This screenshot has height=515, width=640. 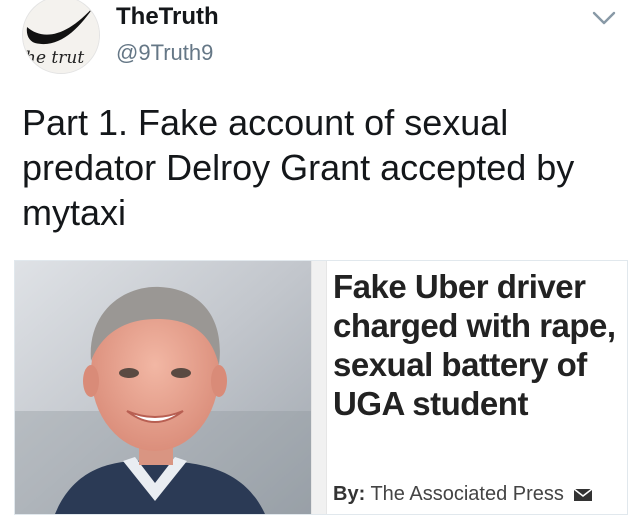 I want to click on swoosh-logo-icon: he trut, so click(x=61, y=36).